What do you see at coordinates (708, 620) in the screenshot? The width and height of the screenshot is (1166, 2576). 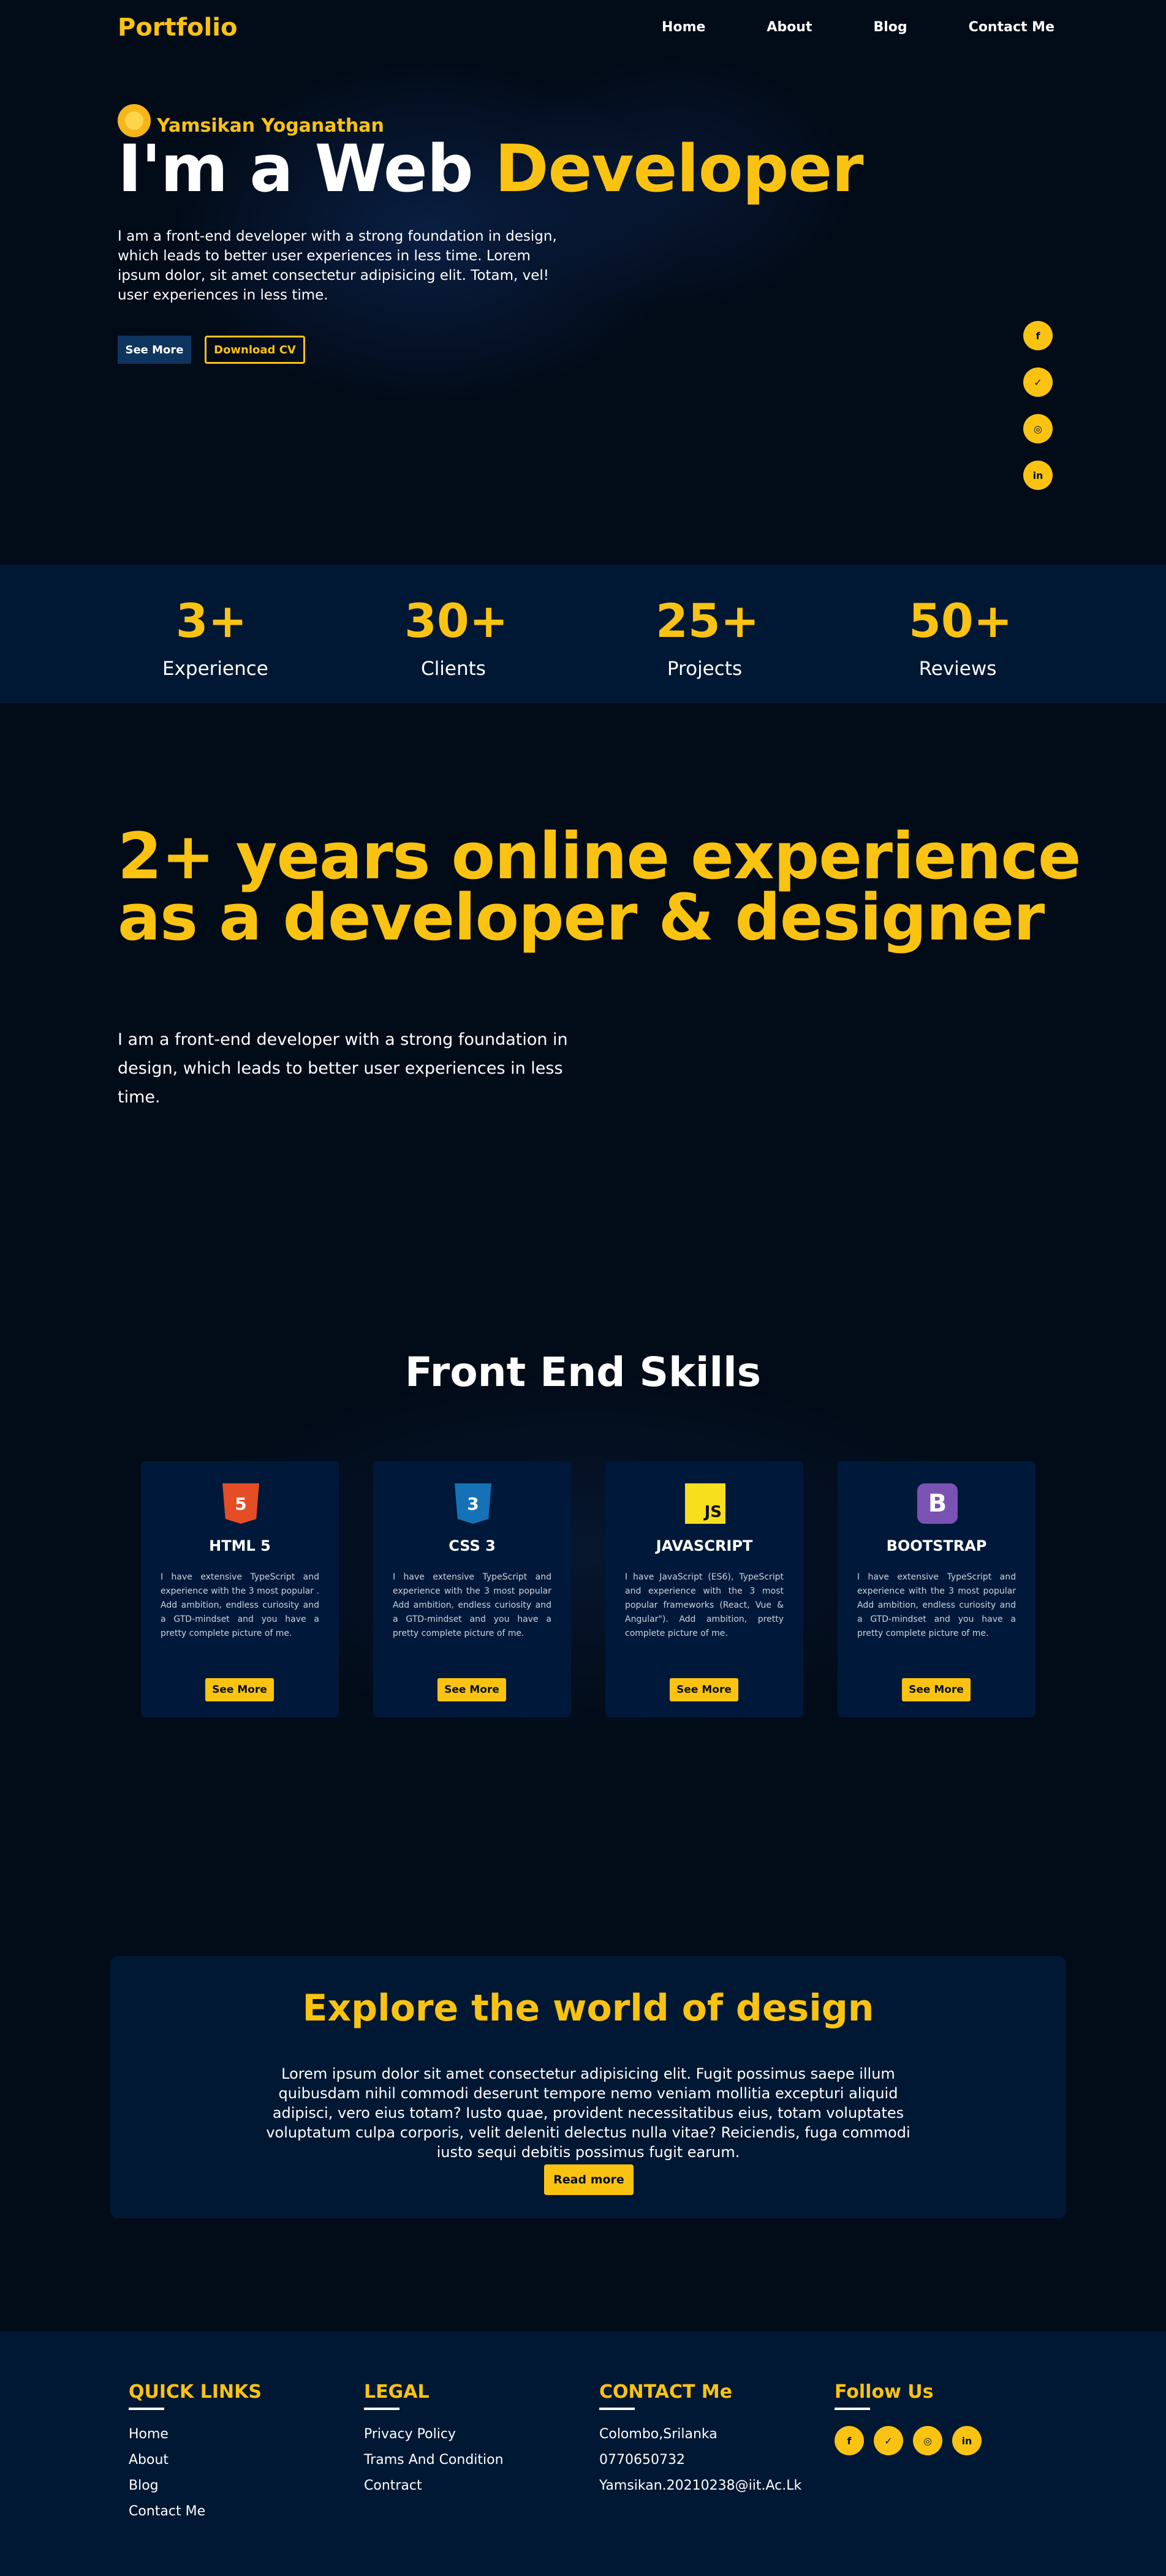 I see `stat-value: 25+` at bounding box center [708, 620].